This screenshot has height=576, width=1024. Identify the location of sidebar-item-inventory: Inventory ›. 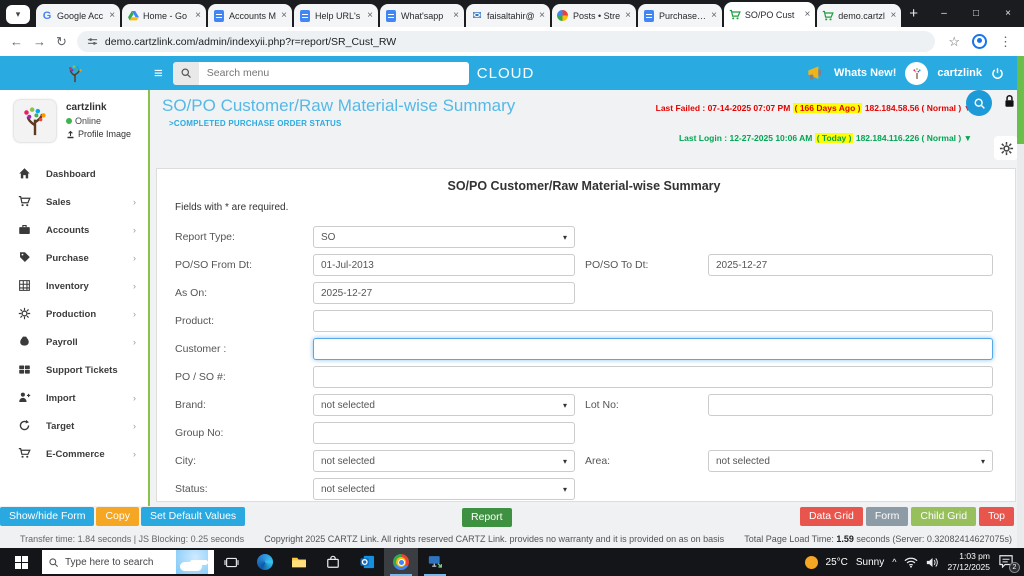
(74, 286).